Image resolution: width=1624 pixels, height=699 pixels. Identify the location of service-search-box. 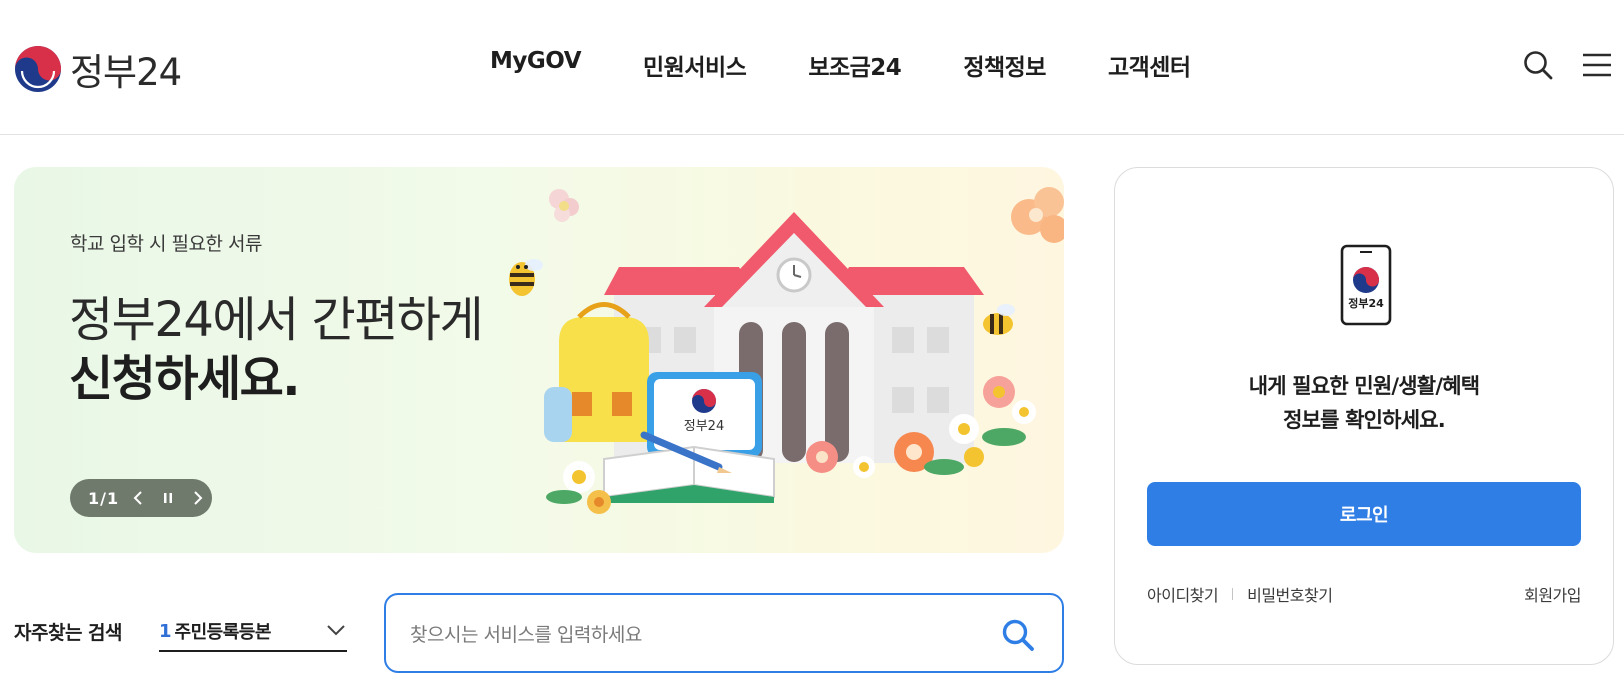
(724, 633).